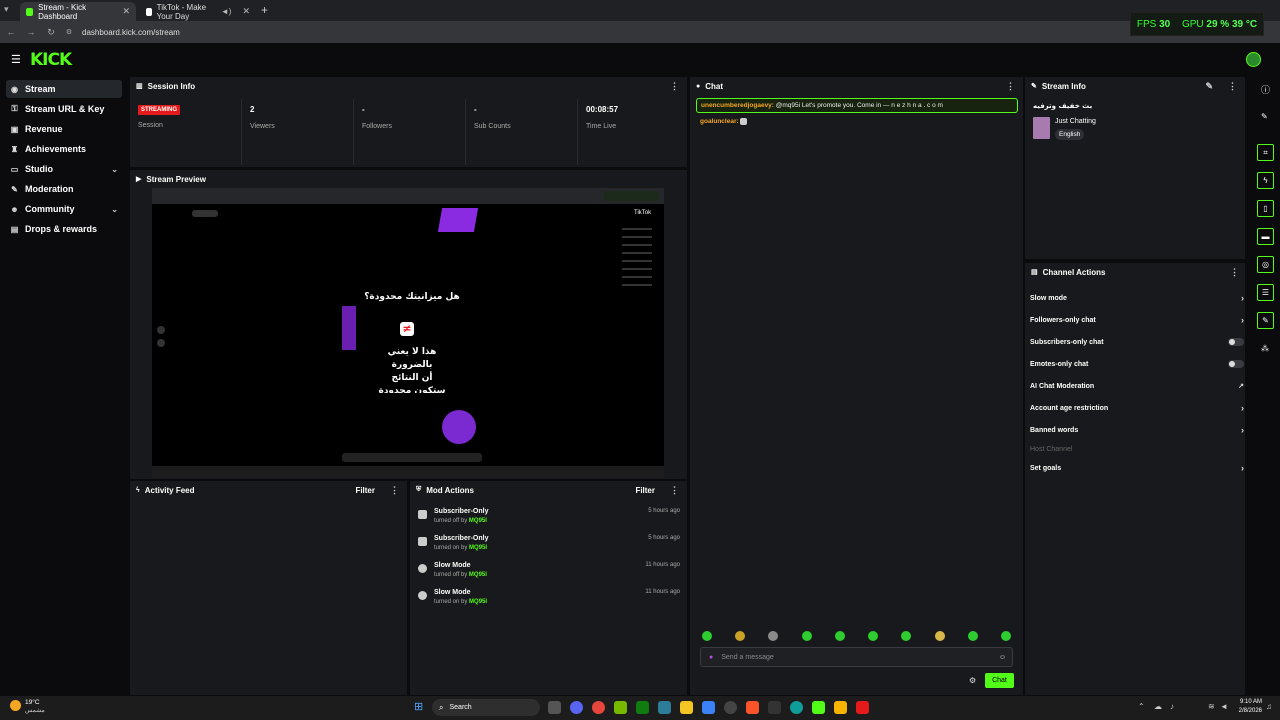 The image size is (1280, 720). I want to click on settings-gear-icon: ⚙, so click(972, 680).